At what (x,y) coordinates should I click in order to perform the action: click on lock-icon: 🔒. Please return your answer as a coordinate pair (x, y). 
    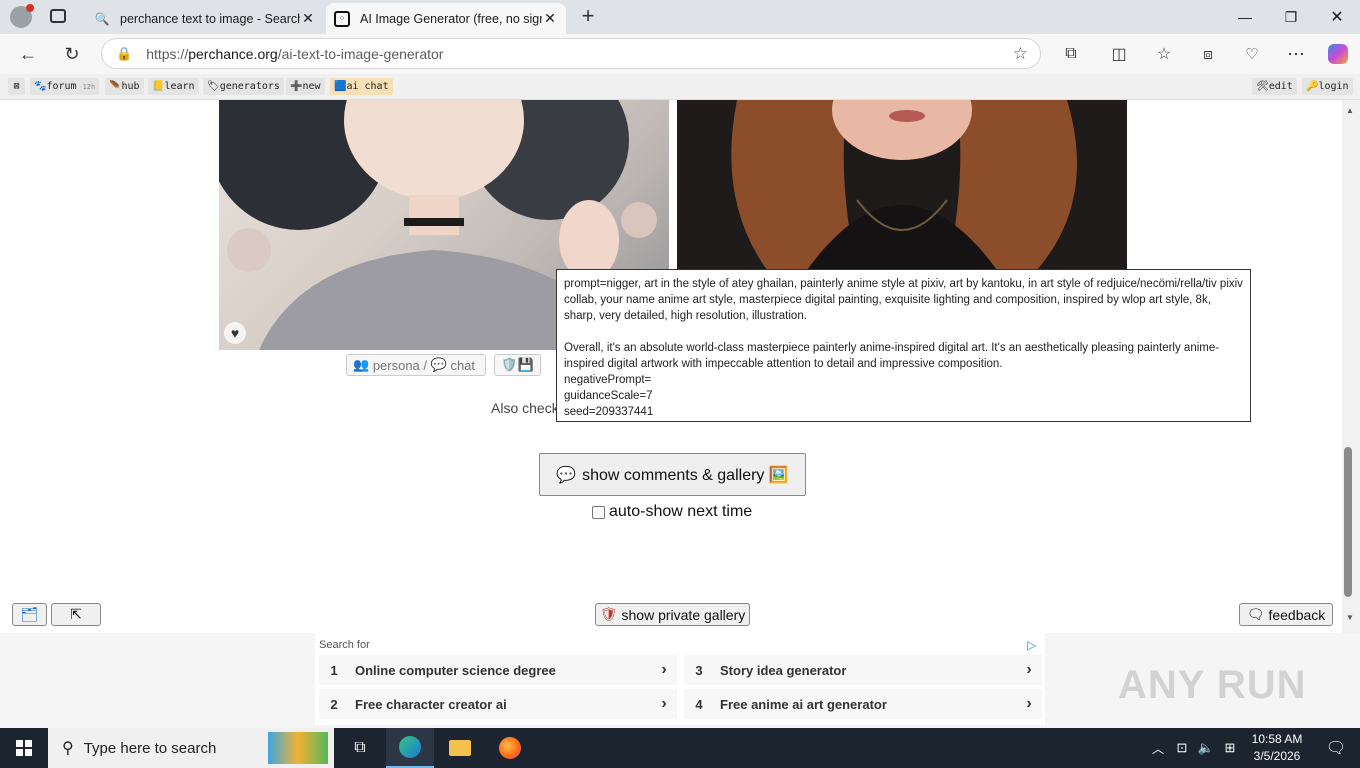
    Looking at the image, I should click on (124, 53).